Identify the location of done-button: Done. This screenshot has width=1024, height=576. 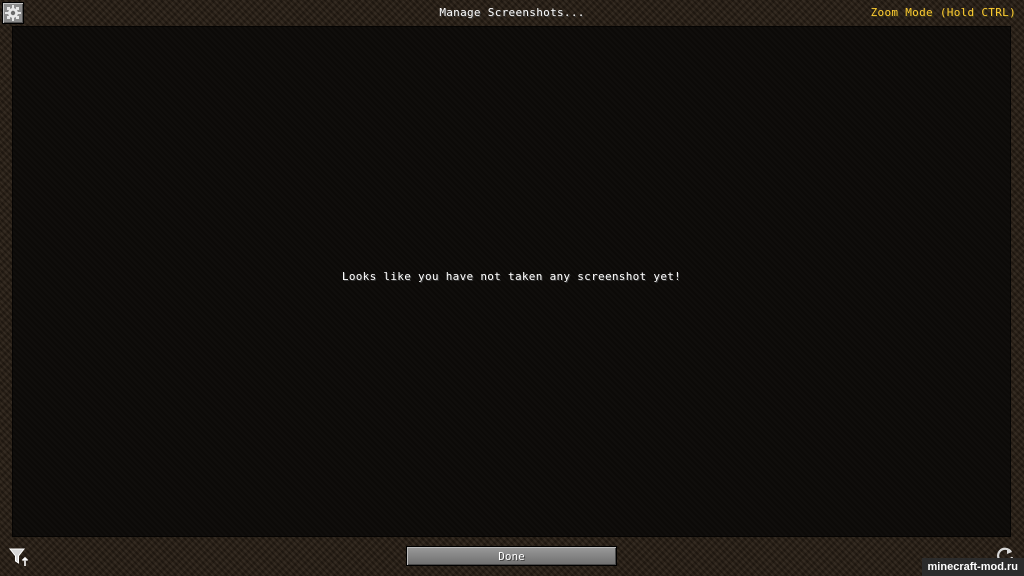
(511, 556).